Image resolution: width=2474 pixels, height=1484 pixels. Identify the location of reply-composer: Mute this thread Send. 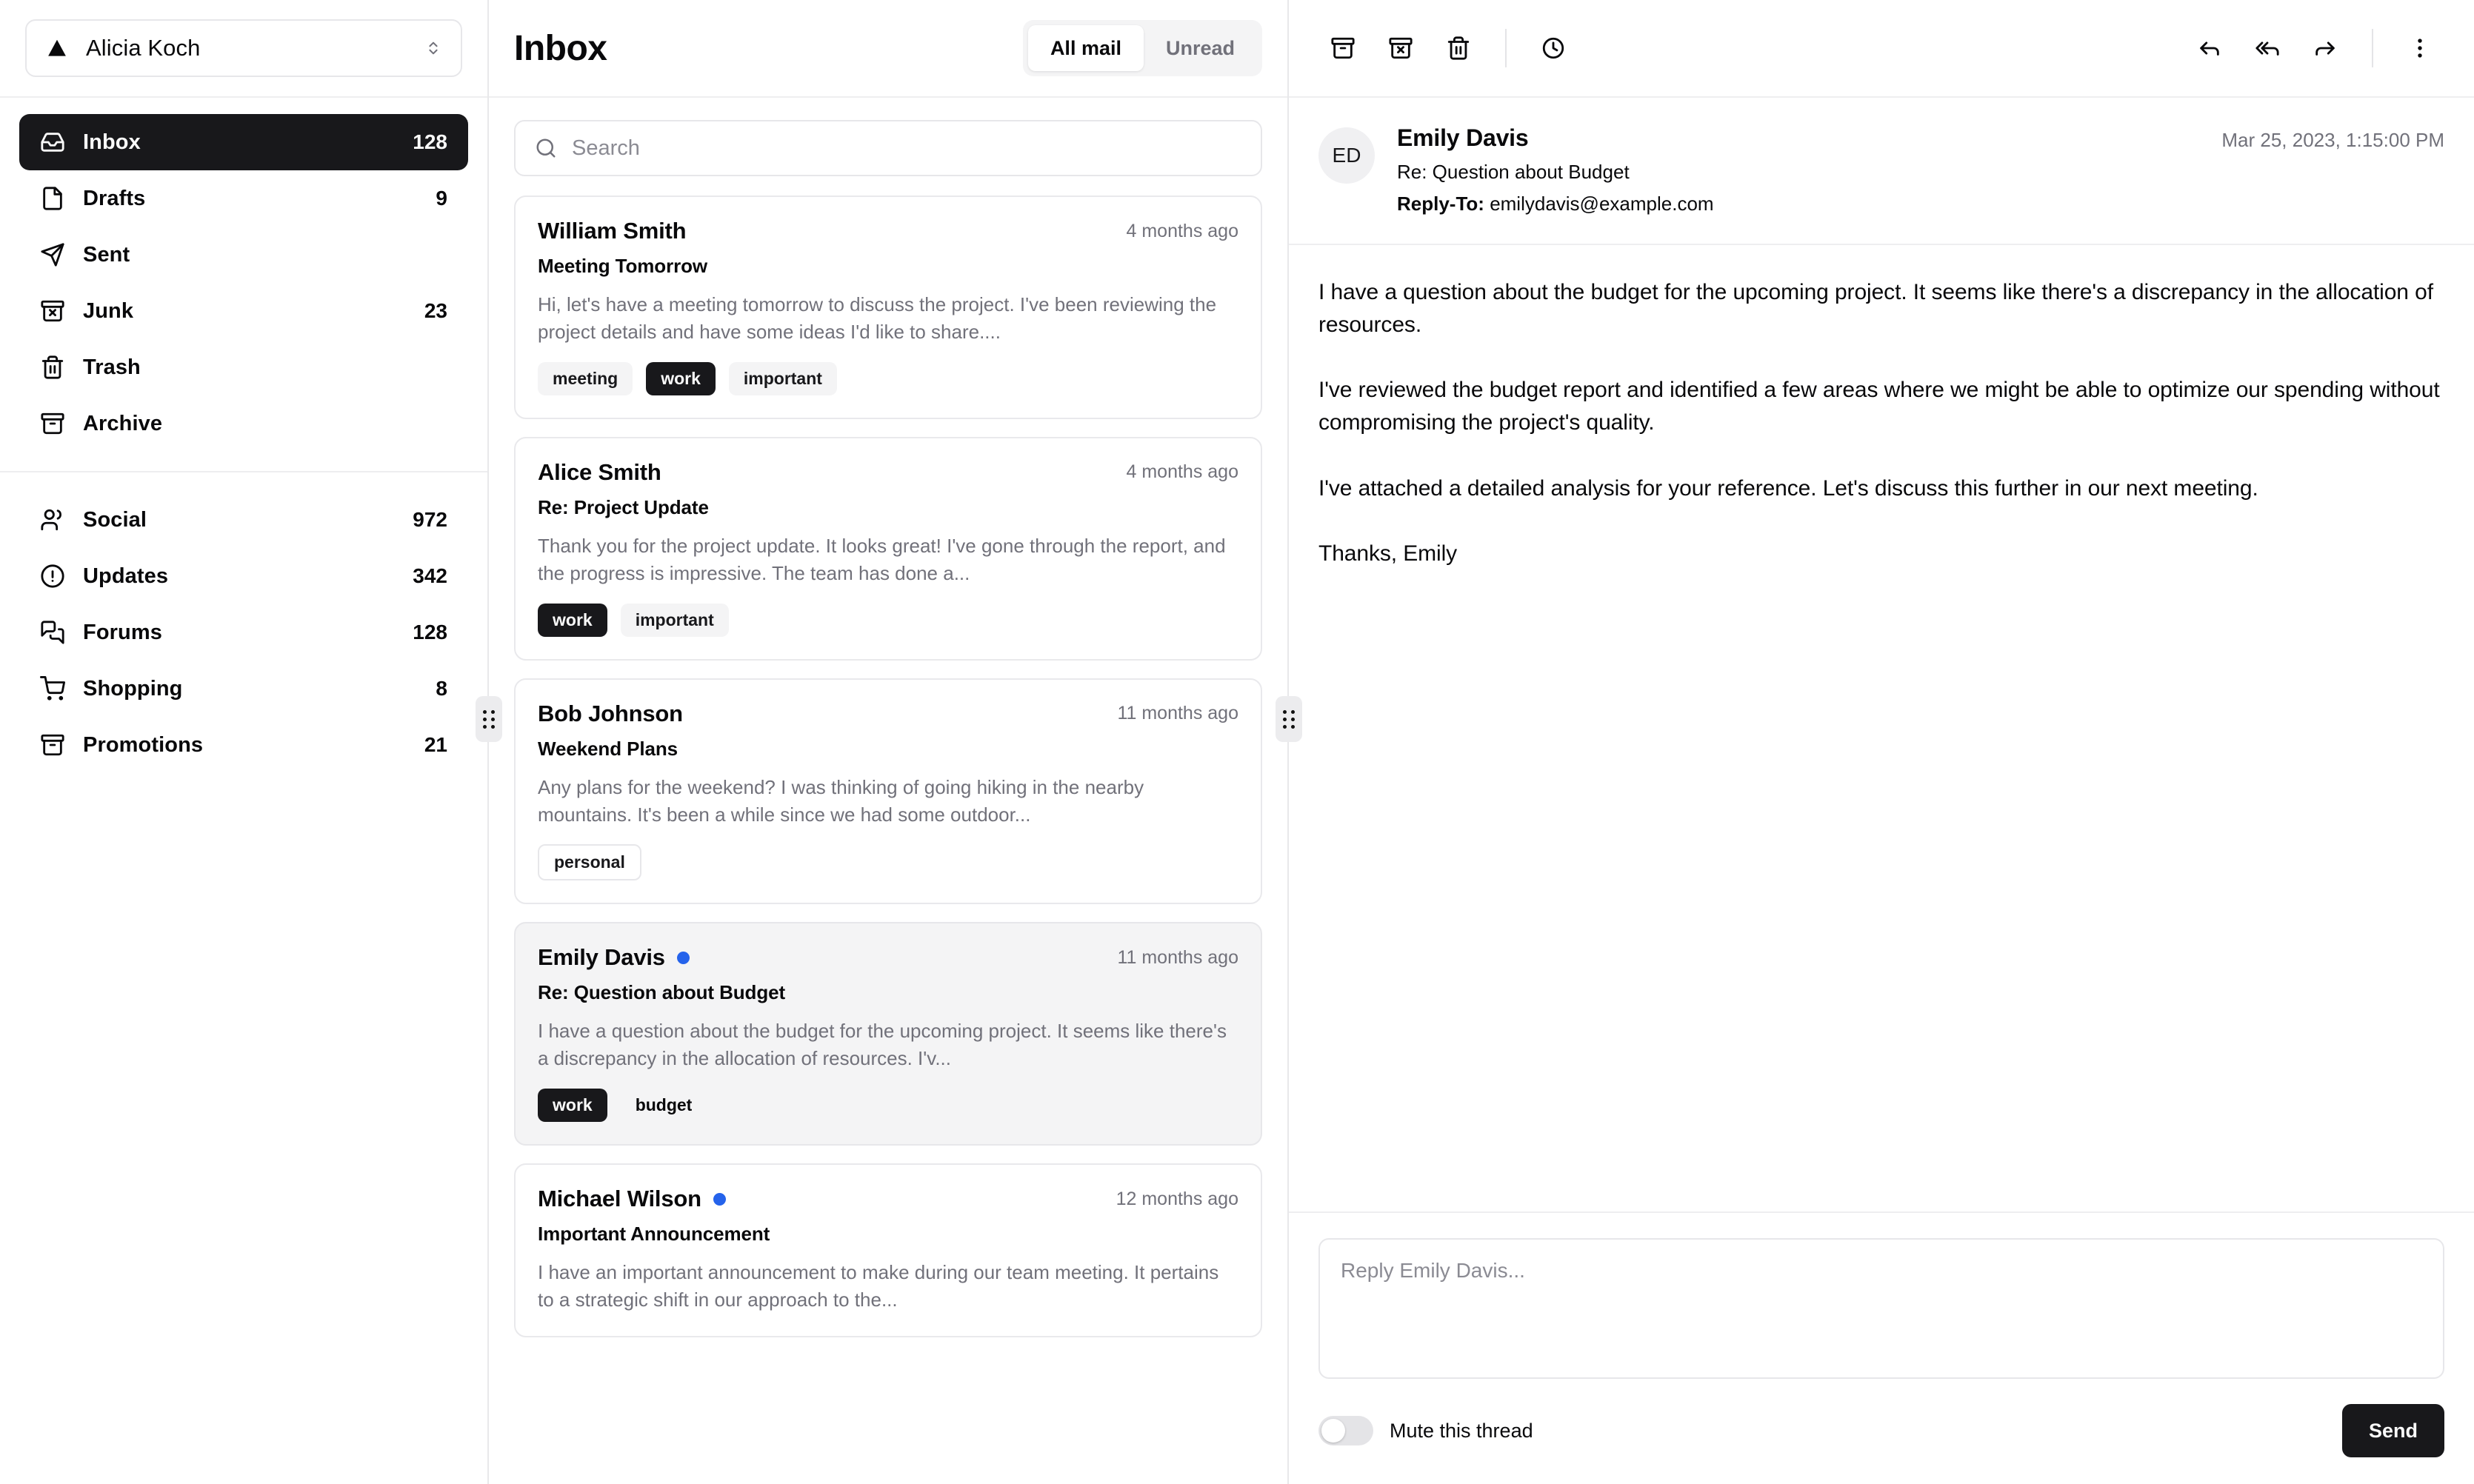
(1881, 1347).